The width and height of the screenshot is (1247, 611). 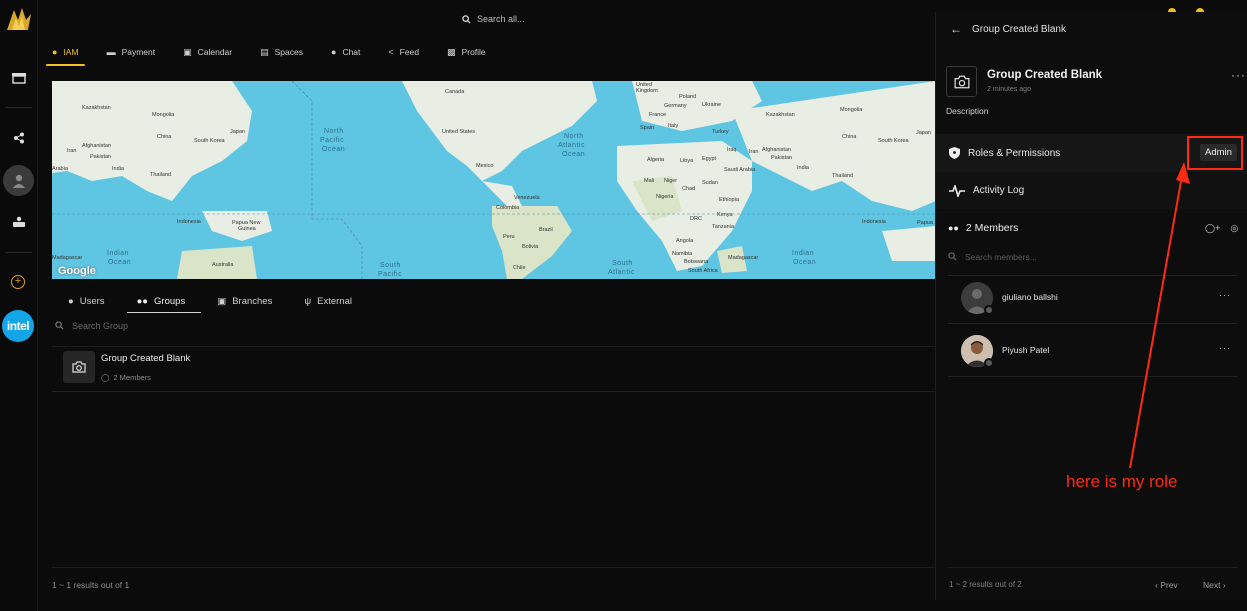 I want to click on org-intel-avatar: intel, so click(x=18, y=326).